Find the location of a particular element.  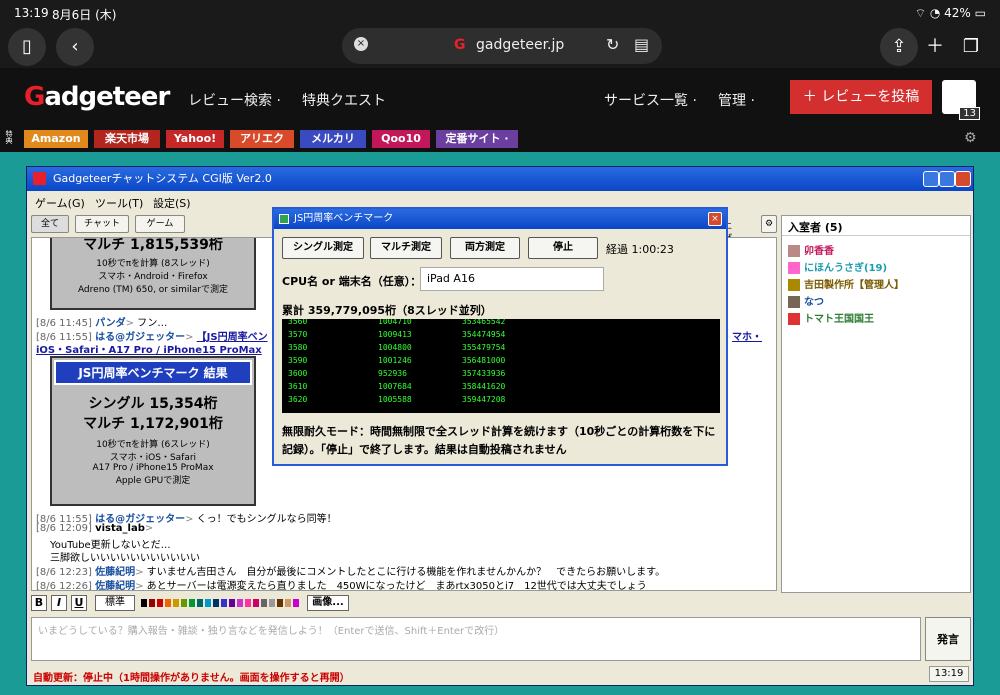

sidebar-icon: ▯ is located at coordinates (27, 47).